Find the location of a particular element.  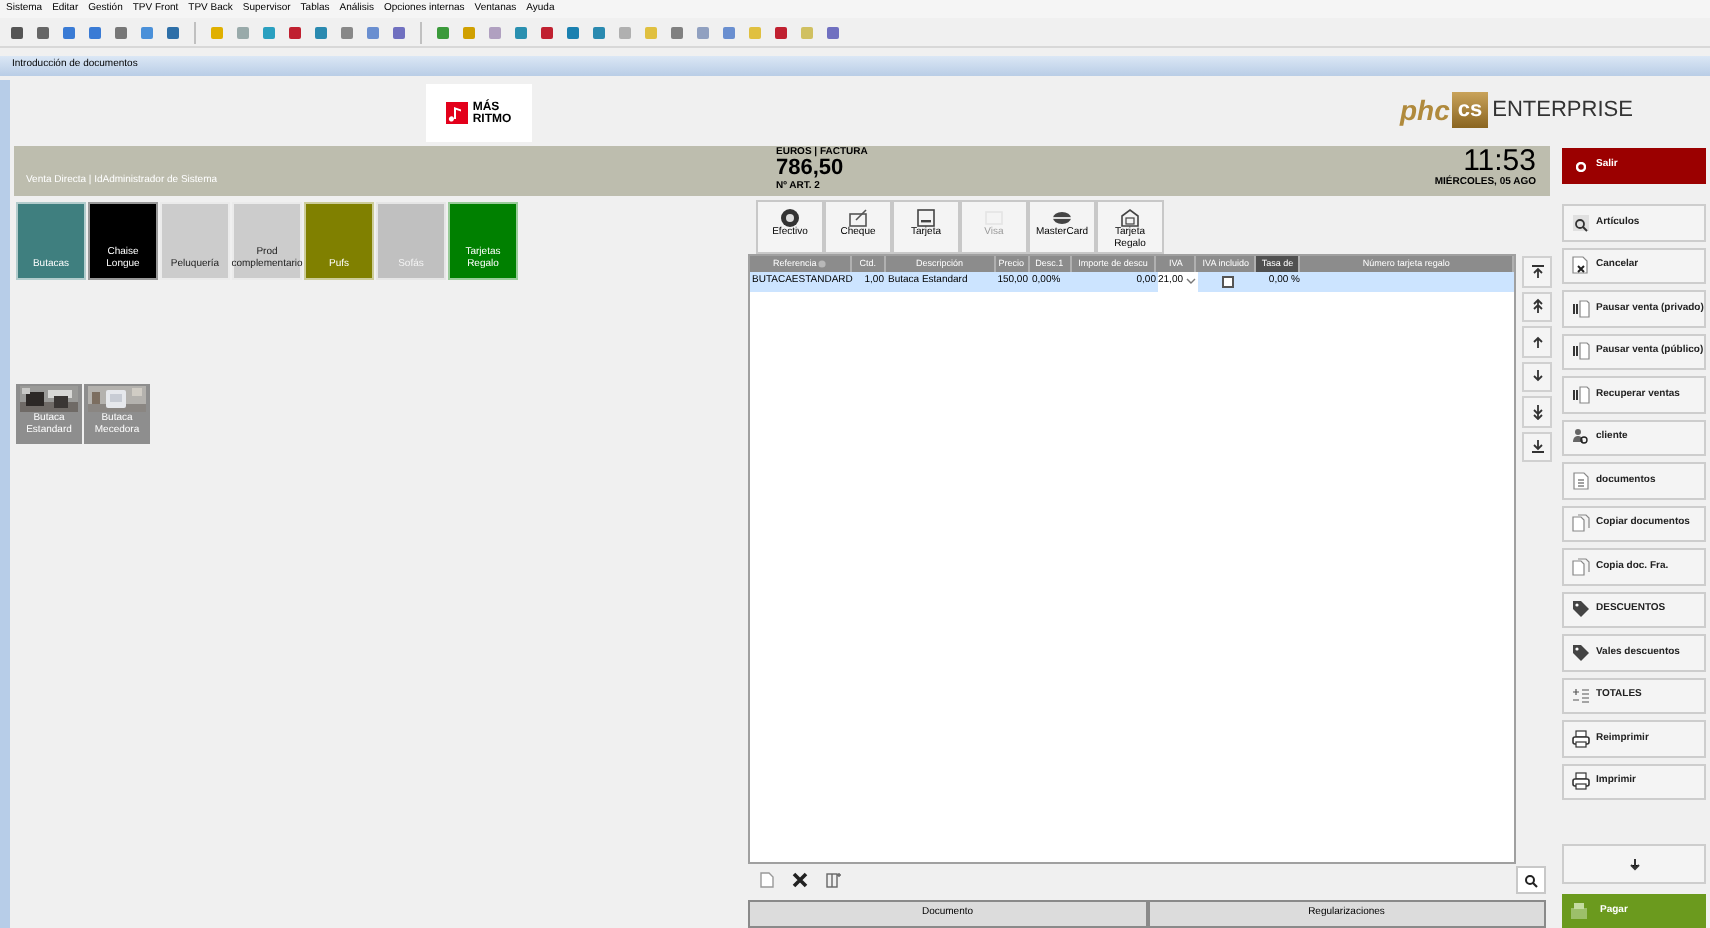

double-arrow-up-icon is located at coordinates (1537, 306).